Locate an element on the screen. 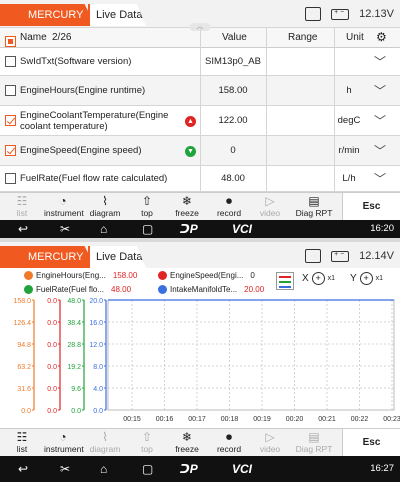 Image resolution: width=400 pixels, height=482 pixels. x-tick-label: 00:22 is located at coordinates (360, 419).